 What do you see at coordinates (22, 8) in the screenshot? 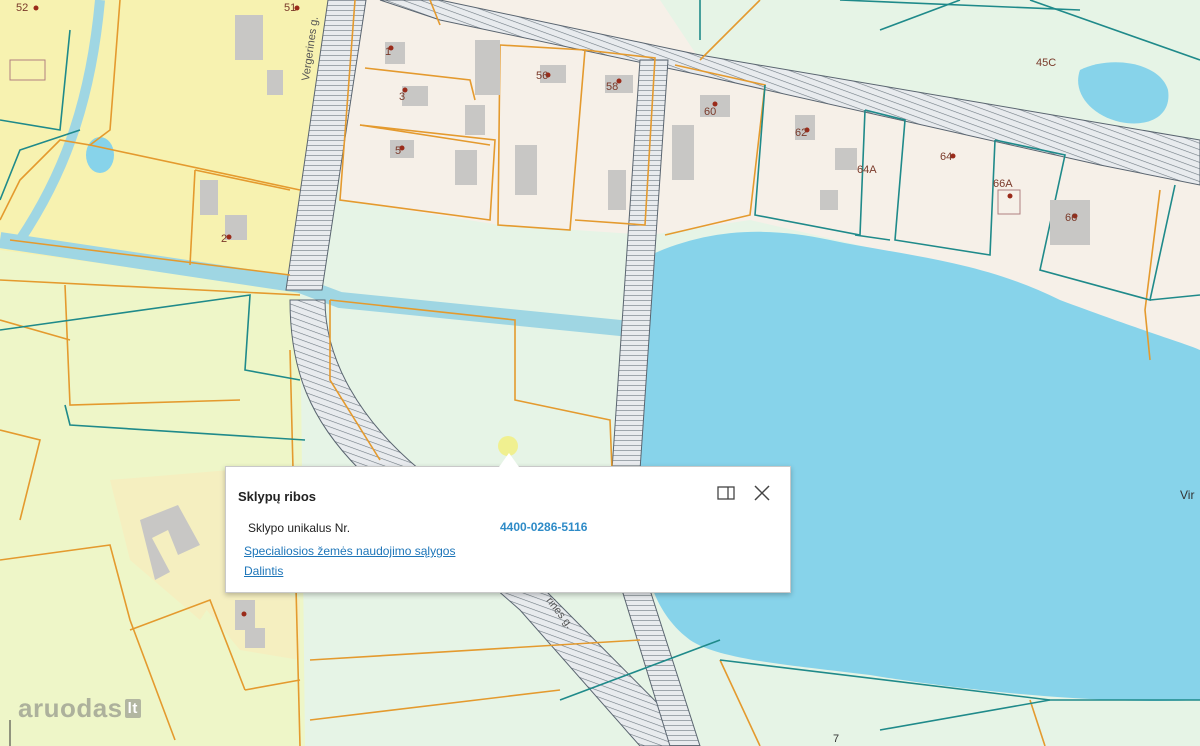
I see `house-number-52: 52` at bounding box center [22, 8].